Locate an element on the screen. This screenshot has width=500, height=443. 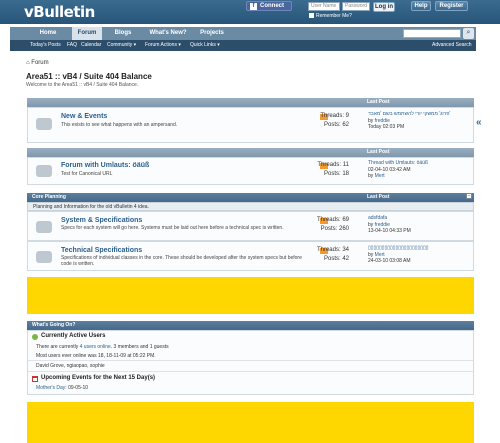
event-item: Mother's Day: 09-05-10 is located at coordinates (62, 388).